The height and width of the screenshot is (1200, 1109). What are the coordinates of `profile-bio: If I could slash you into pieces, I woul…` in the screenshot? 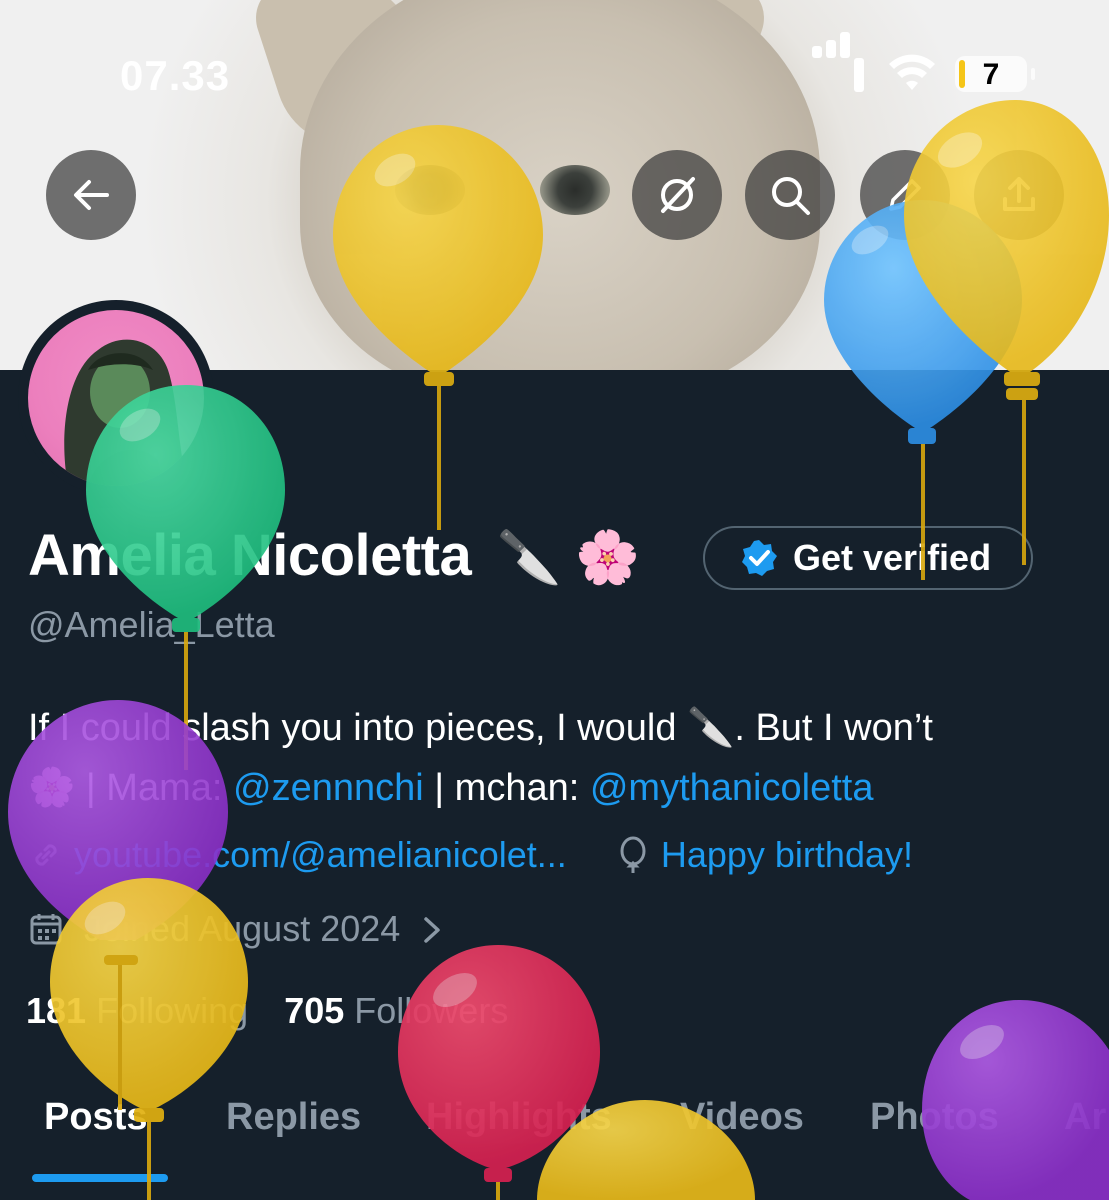 It's located at (558, 758).